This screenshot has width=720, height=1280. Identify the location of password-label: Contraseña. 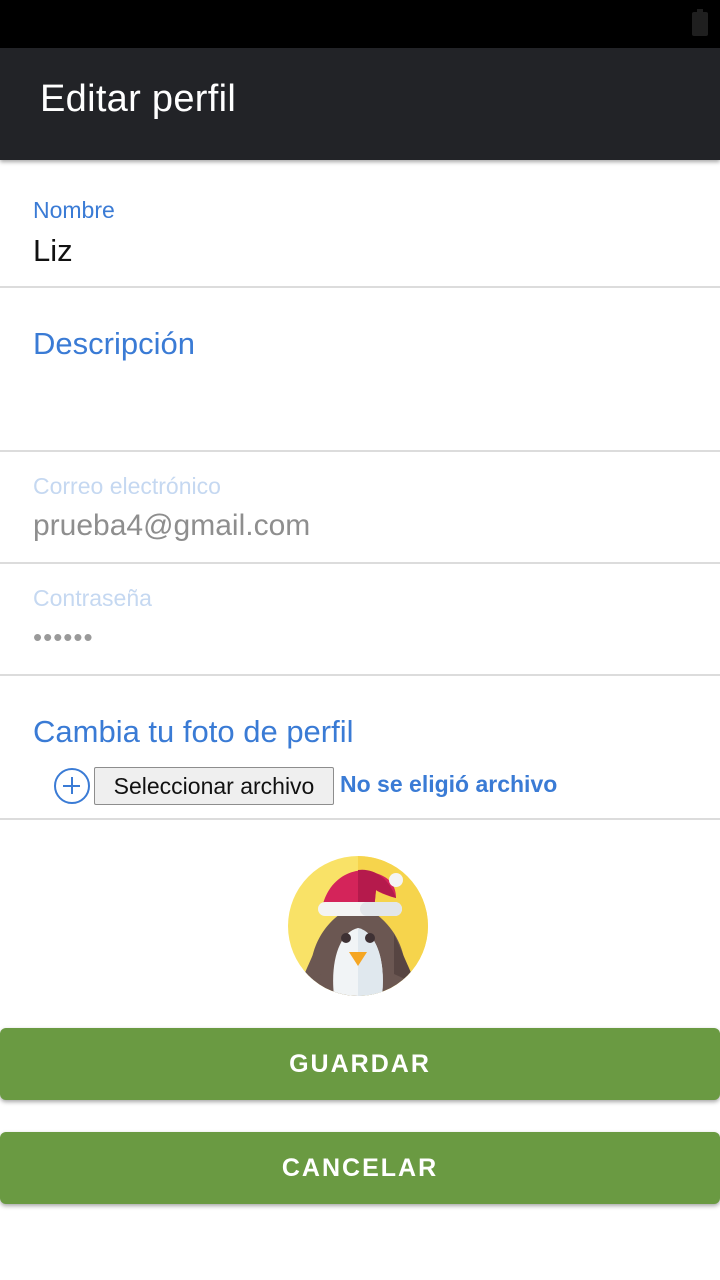
(92, 598).